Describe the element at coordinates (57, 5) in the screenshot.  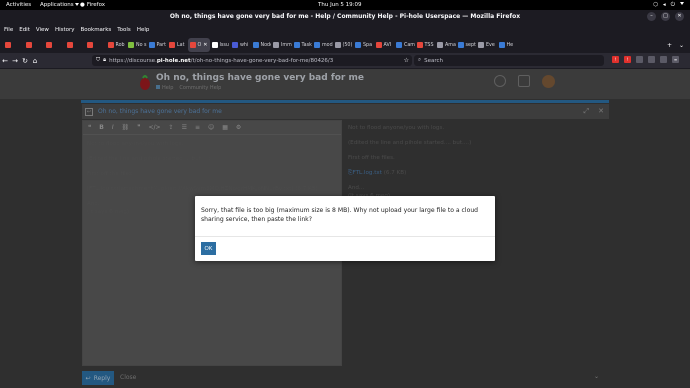
I see `applications-label: Applications` at that location.